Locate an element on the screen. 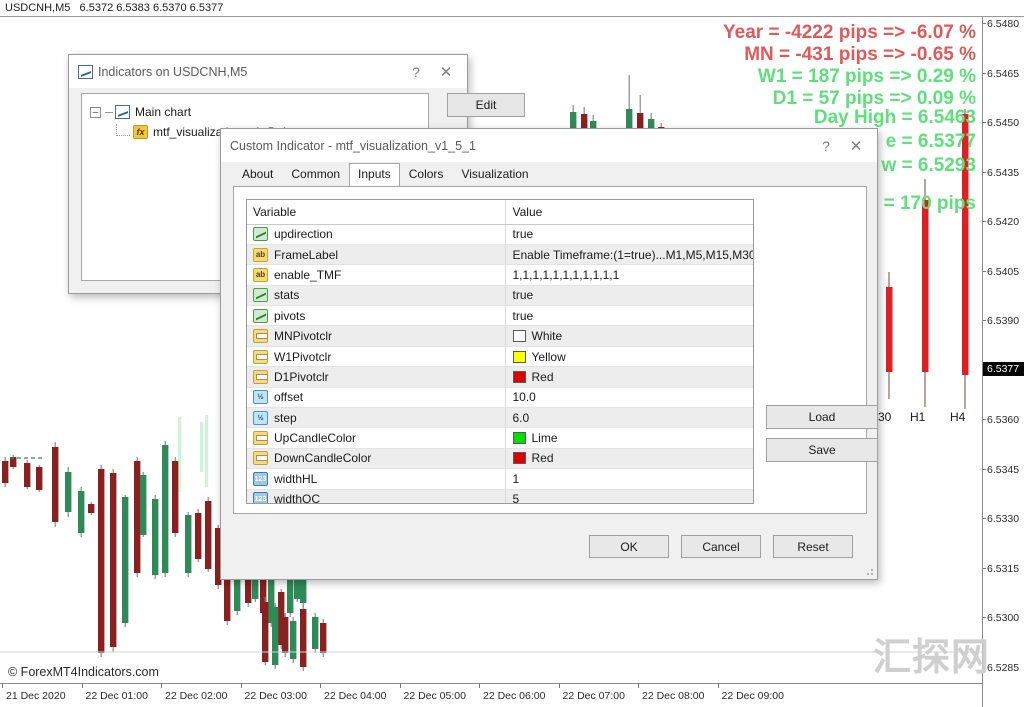  variable-name: UpCandleColor is located at coordinates (315, 438).